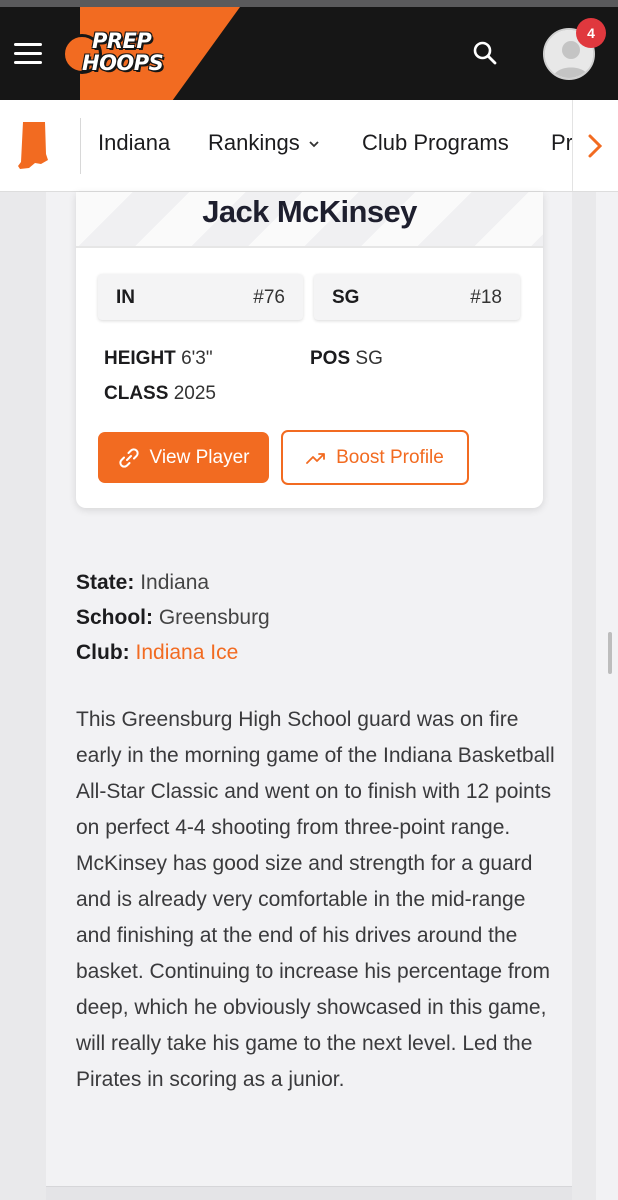 The width and height of the screenshot is (618, 1200). What do you see at coordinates (33, 145) in the screenshot?
I see `indiana-state-icon` at bounding box center [33, 145].